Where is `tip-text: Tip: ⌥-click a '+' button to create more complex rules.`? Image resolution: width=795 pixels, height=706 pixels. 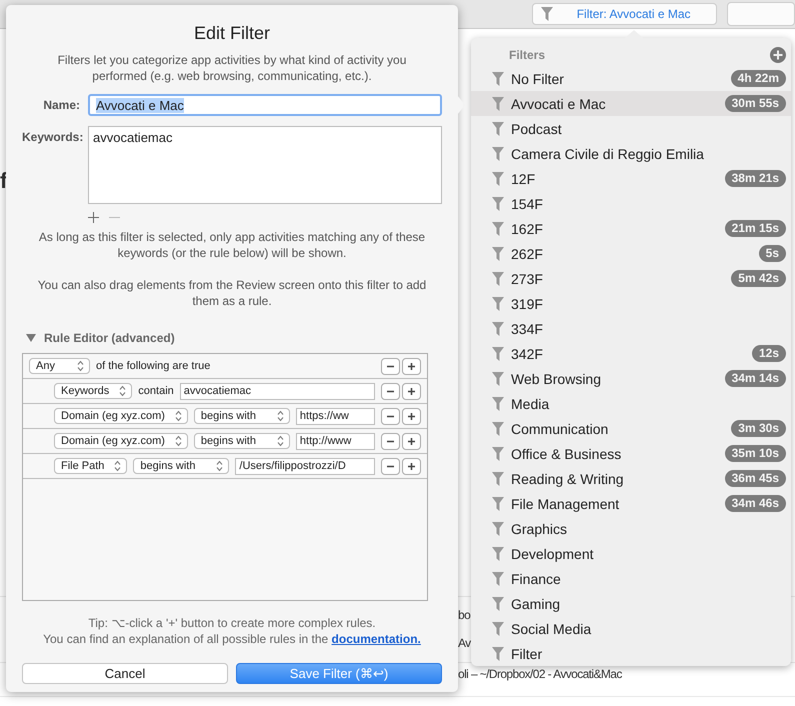 tip-text: Tip: ⌥-click a '+' button to create more complex rules. is located at coordinates (232, 623).